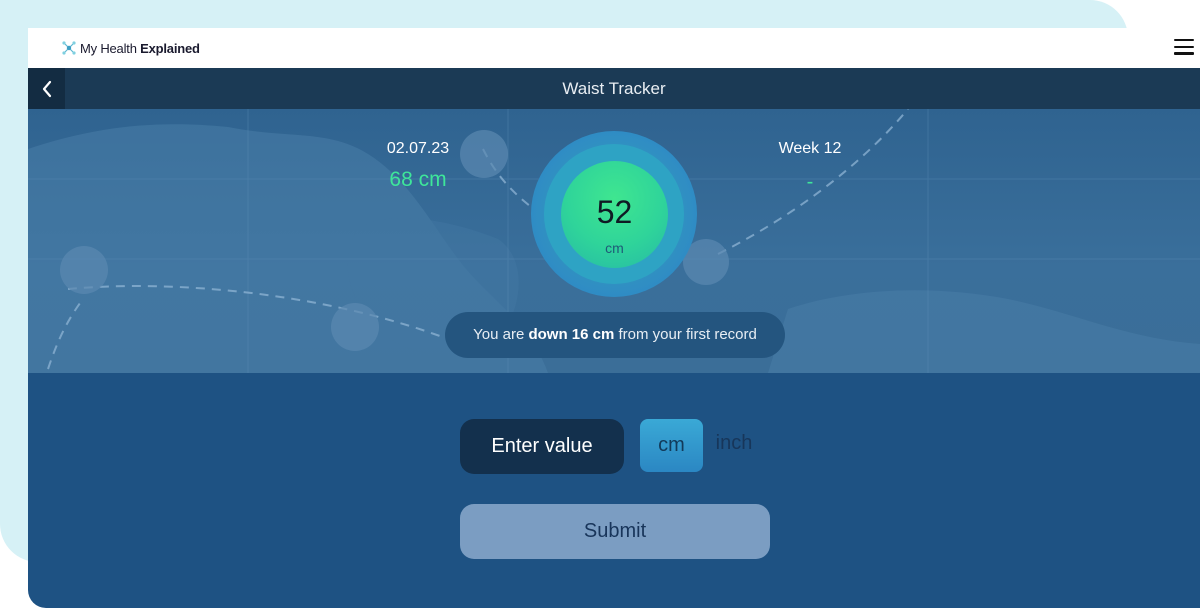 Image resolution: width=1200 pixels, height=609 pixels. I want to click on brand-molecule-icon, so click(69, 48).